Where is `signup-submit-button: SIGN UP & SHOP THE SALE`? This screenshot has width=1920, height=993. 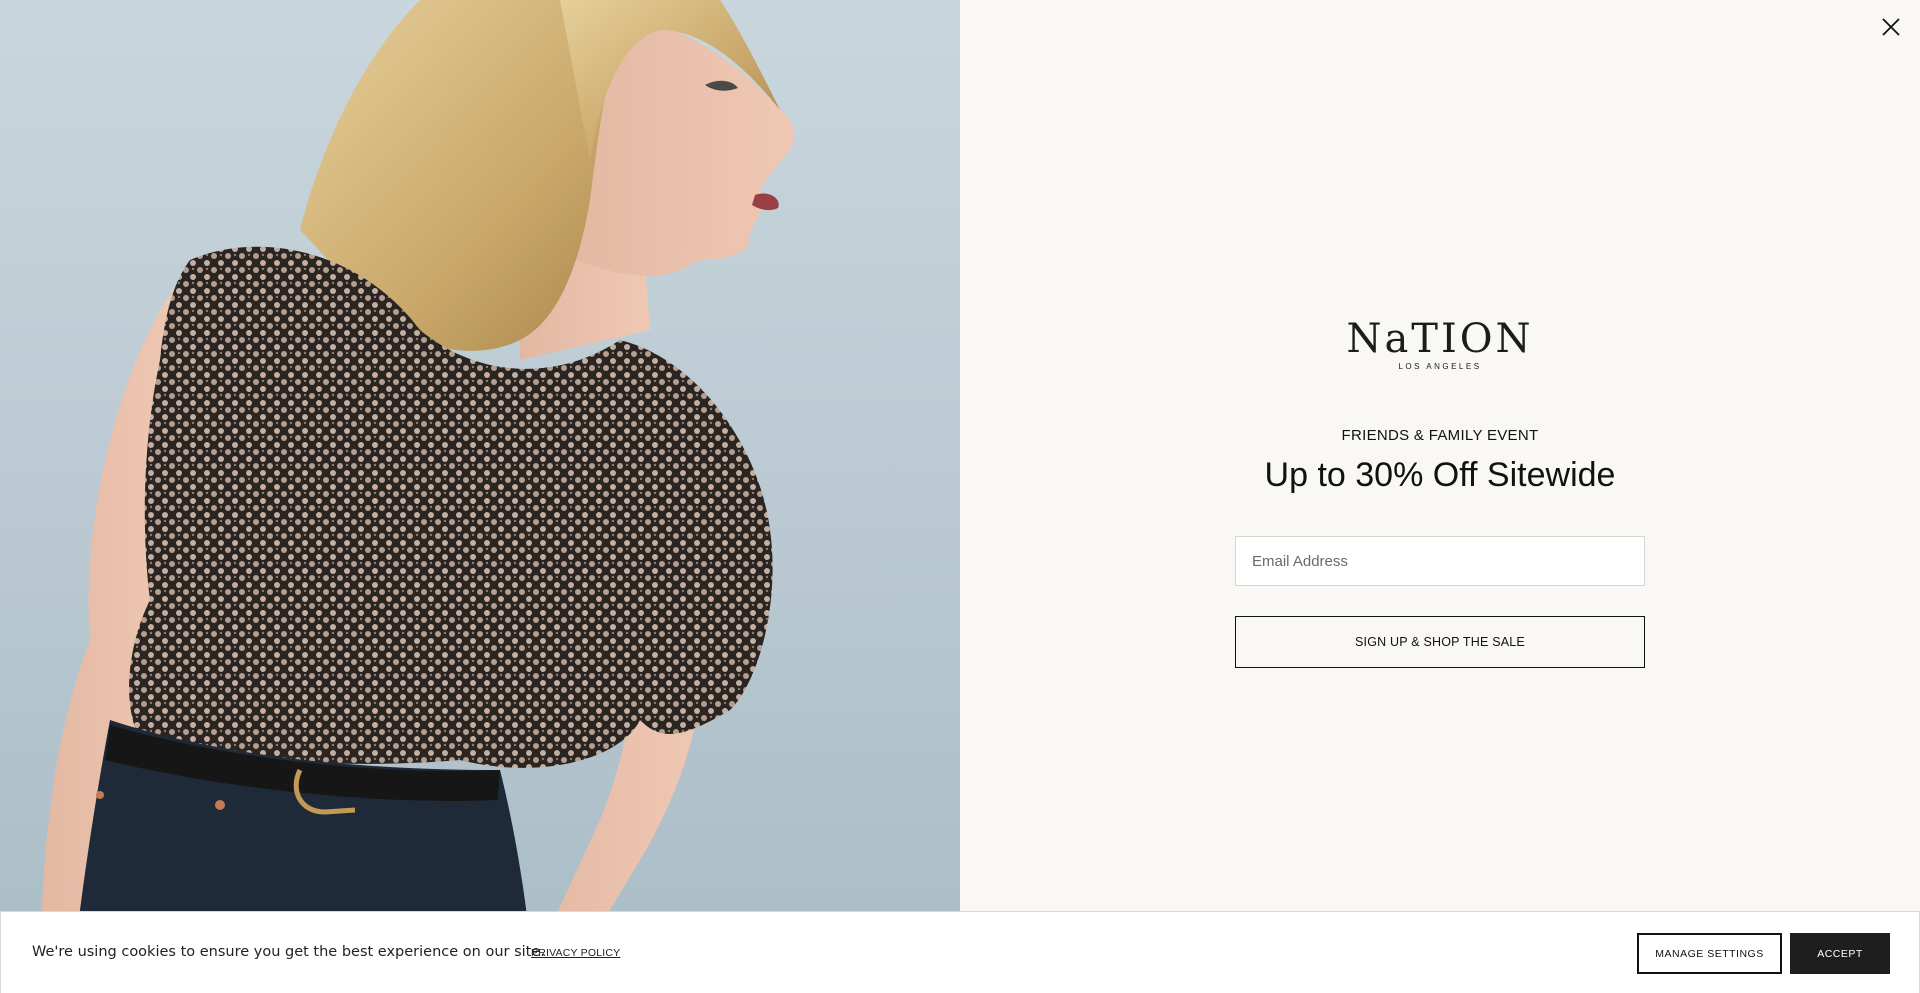
signup-submit-button: SIGN UP & SHOP THE SALE is located at coordinates (1440, 642).